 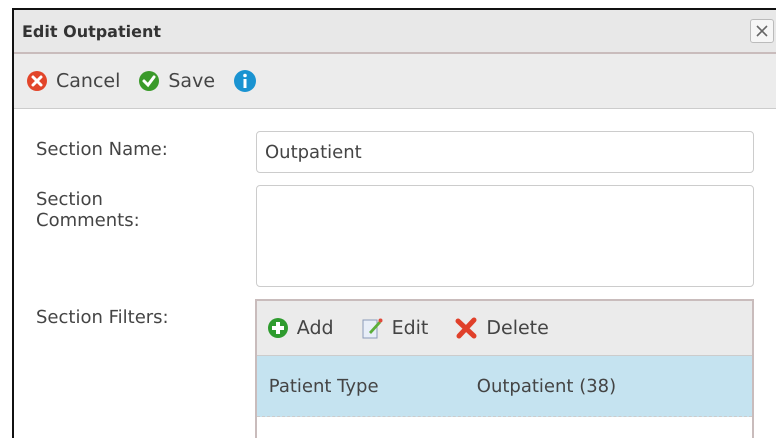 What do you see at coordinates (501, 328) in the screenshot?
I see `delete-button: Delete` at bounding box center [501, 328].